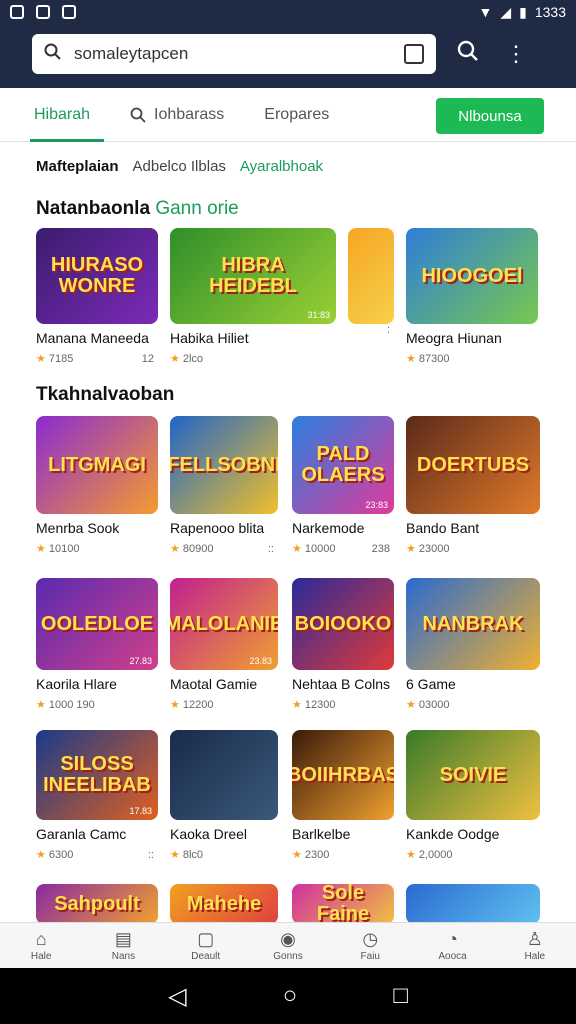  I want to click on game-name: Narkemode, so click(328, 528).